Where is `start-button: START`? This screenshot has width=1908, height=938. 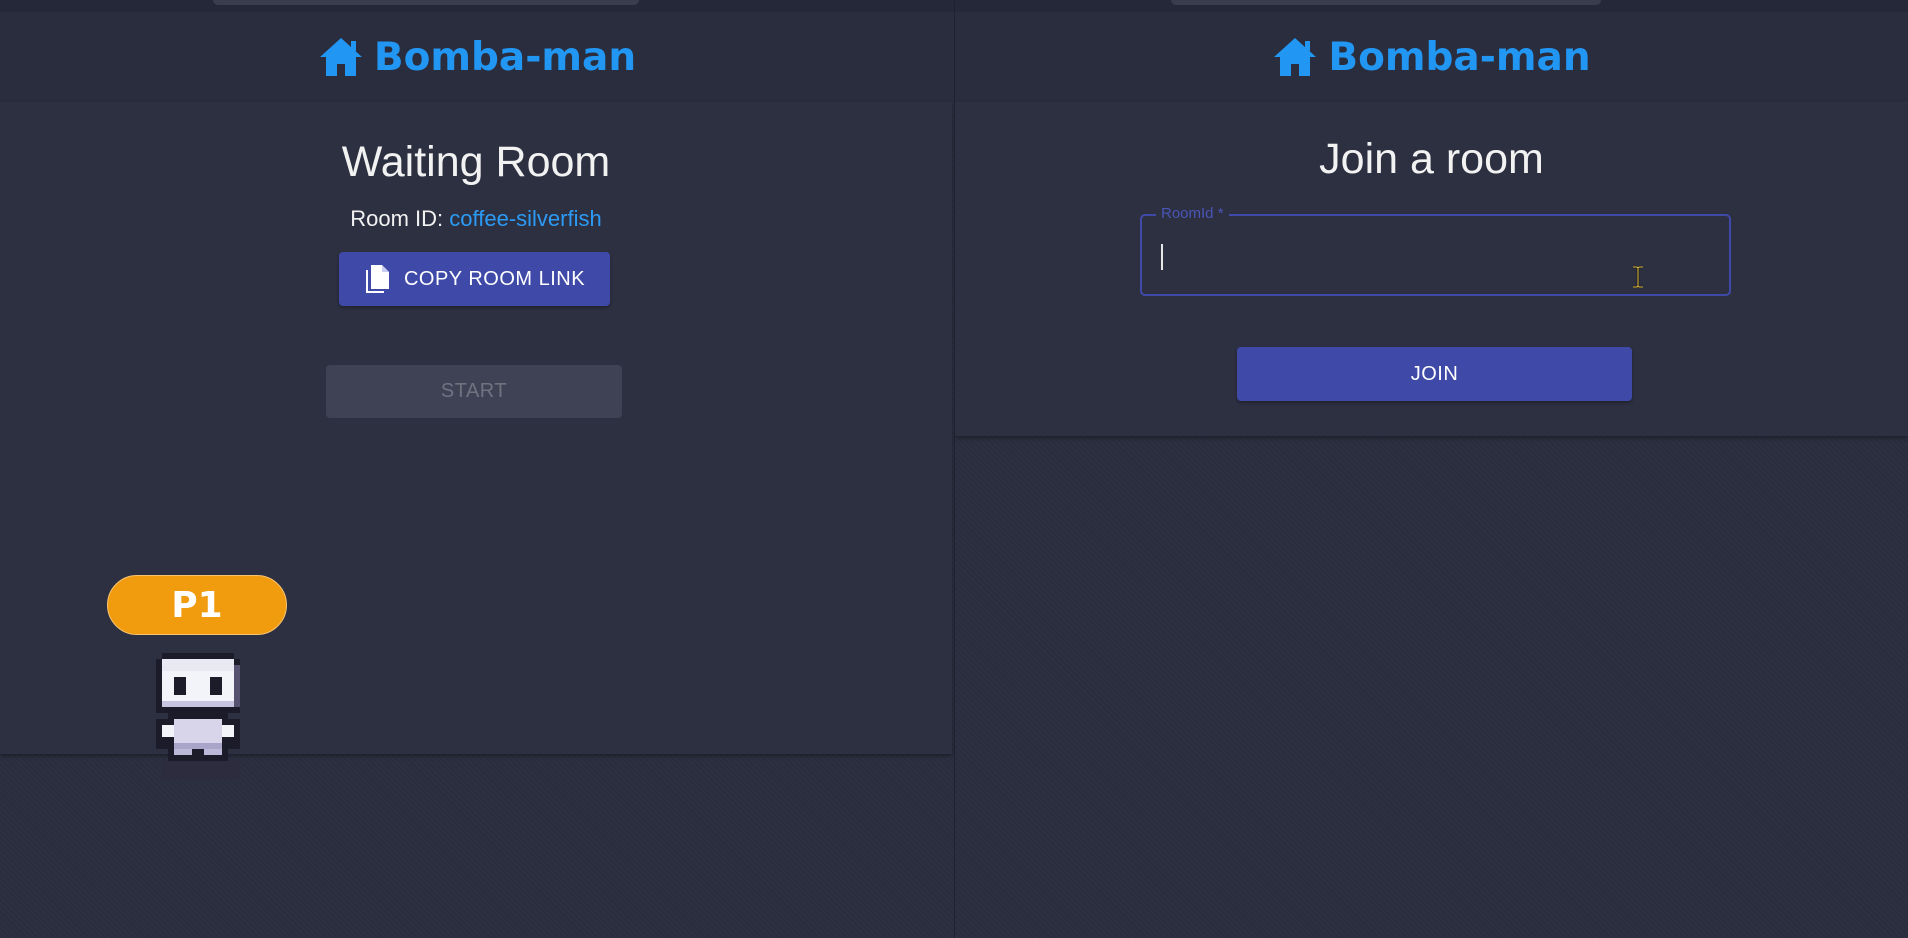
start-button: START is located at coordinates (474, 391).